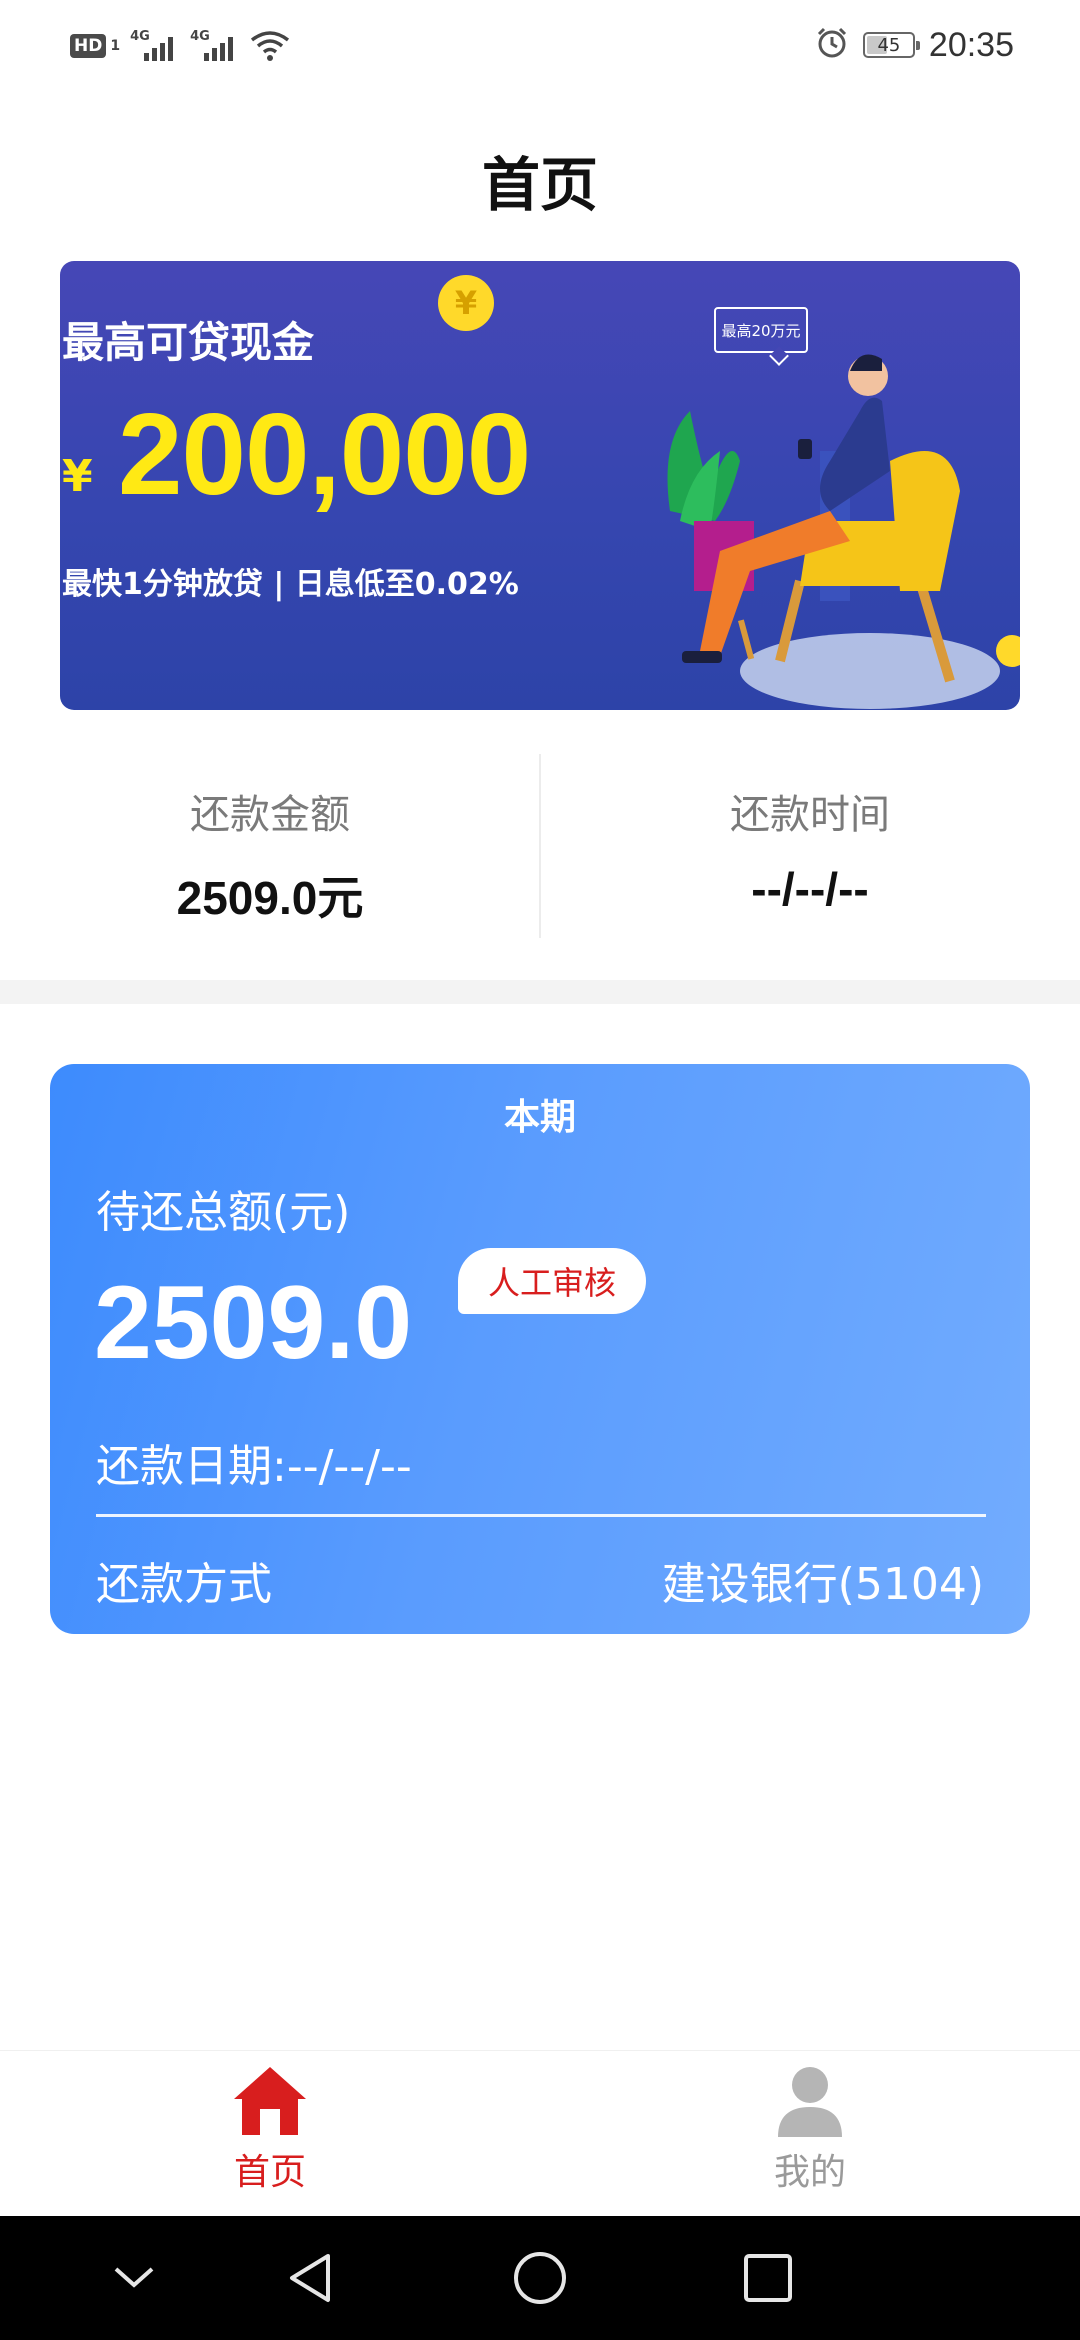 The height and width of the screenshot is (2340, 1080). I want to click on recents-icon, so click(768, 2278).